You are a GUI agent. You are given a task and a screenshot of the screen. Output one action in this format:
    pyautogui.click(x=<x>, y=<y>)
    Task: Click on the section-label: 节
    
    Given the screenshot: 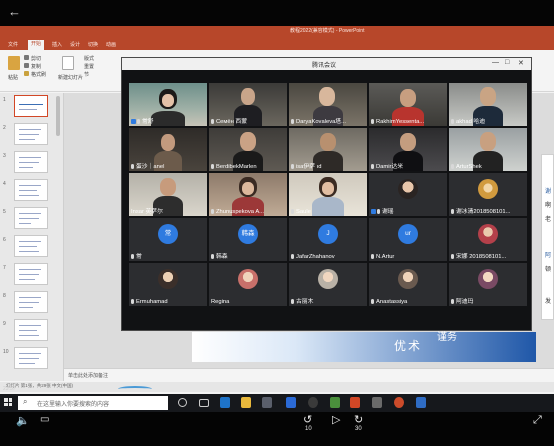 What is the action you would take?
    pyautogui.click(x=86, y=74)
    